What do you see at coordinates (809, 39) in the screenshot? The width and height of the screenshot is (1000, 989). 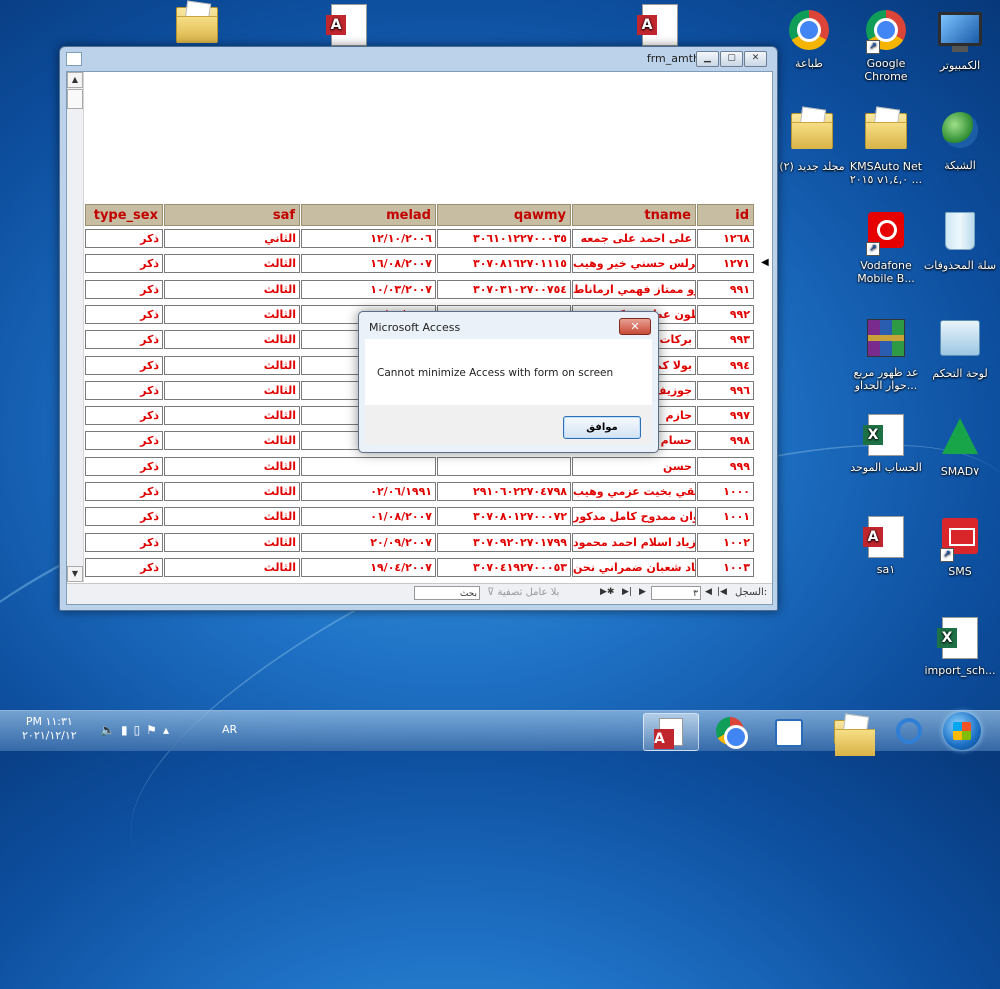 I see `desktop-icon-printing: طباعة` at bounding box center [809, 39].